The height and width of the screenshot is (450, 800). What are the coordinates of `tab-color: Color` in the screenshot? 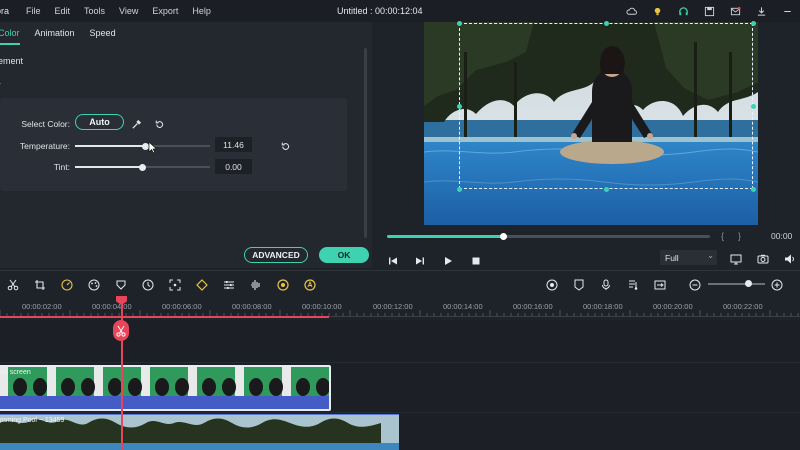 It's located at (10, 33).